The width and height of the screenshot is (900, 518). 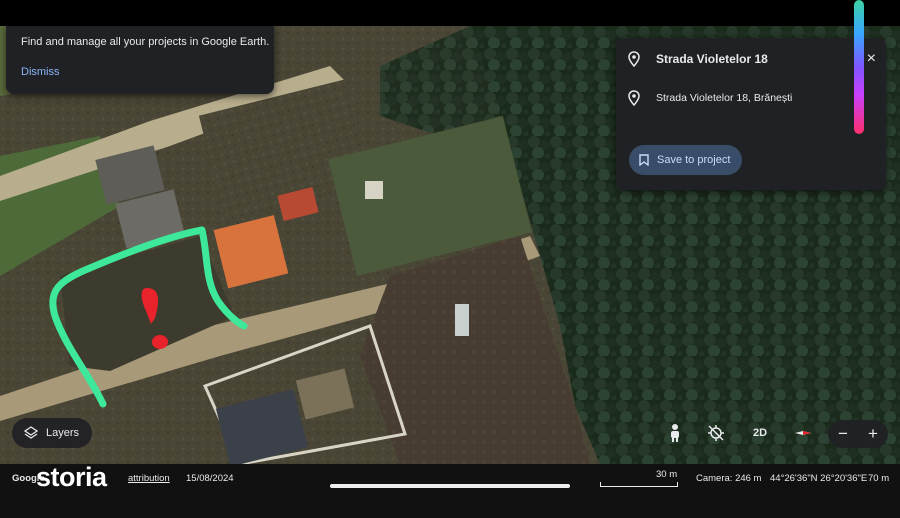 I want to click on camera-altitude: Camera: 246 m, so click(x=729, y=478).